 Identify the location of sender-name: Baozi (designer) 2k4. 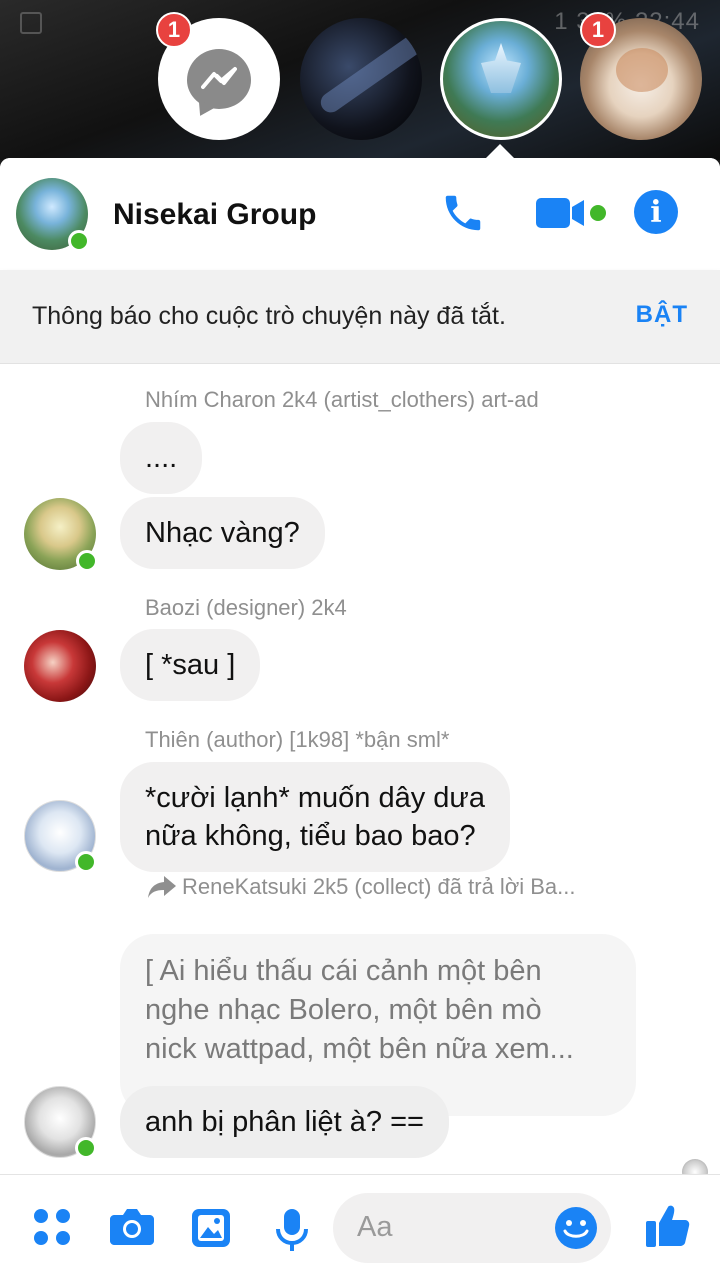
(246, 607).